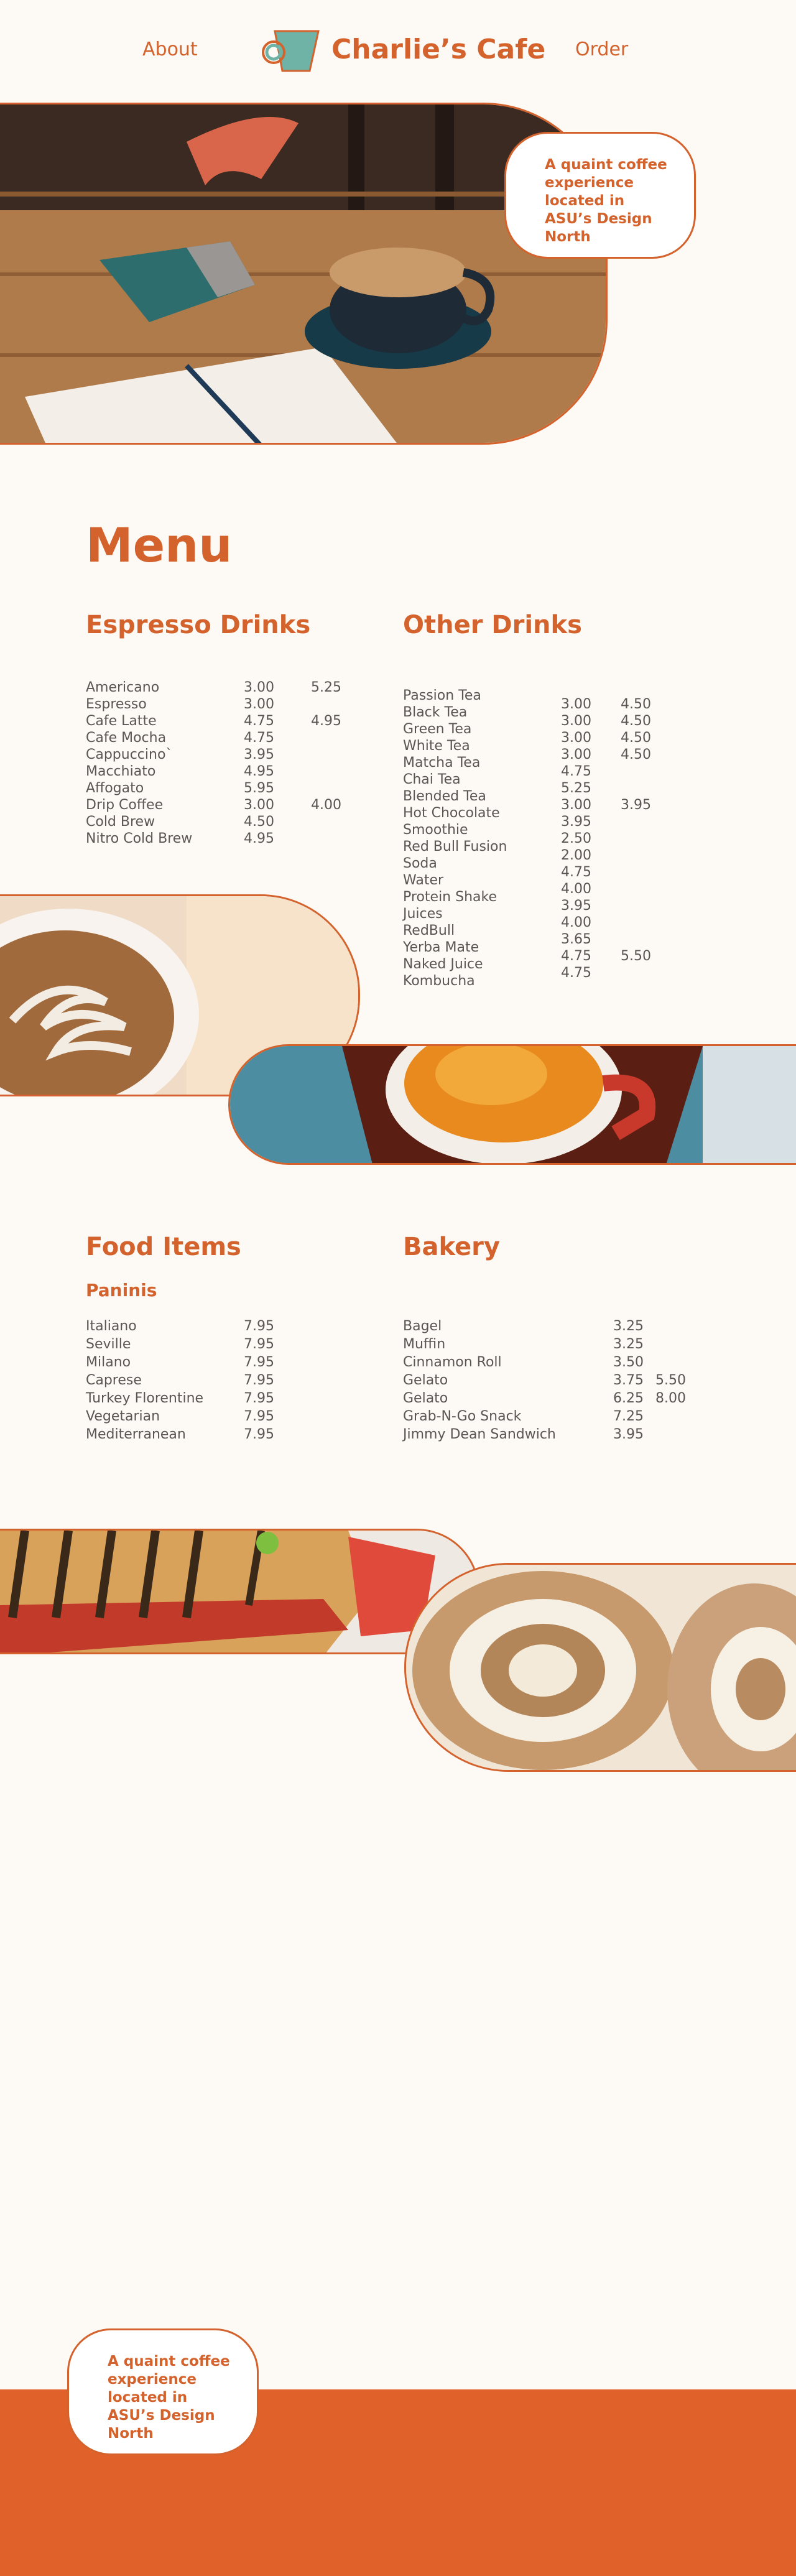 The height and width of the screenshot is (2576, 796). I want to click on tea-cup-photo, so click(512, 1105).